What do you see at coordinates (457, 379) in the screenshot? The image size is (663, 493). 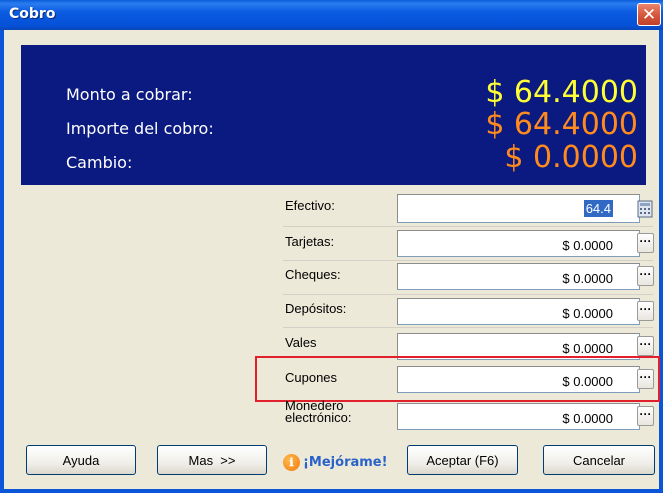 I see `highlight-box` at bounding box center [457, 379].